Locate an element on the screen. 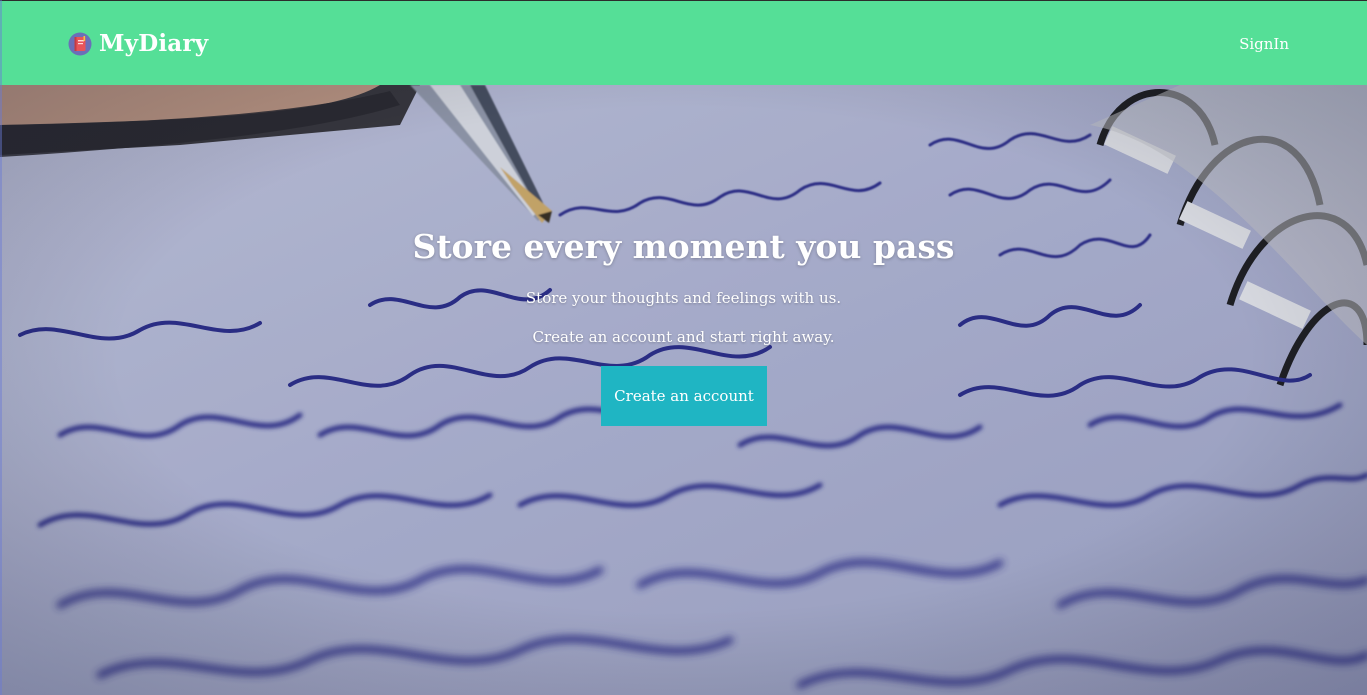 The image size is (1367, 695). diary-book-icon is located at coordinates (80, 43).